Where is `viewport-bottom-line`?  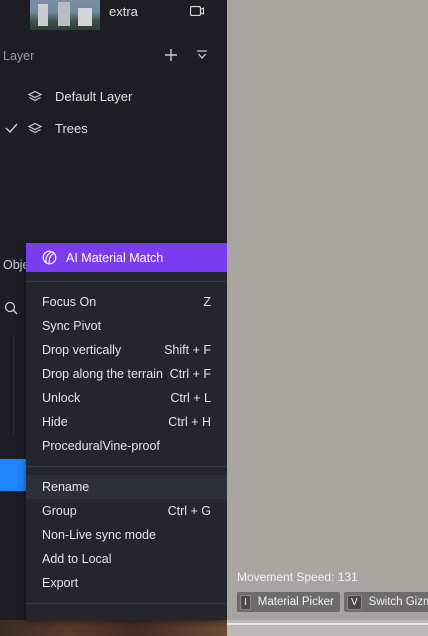 viewport-bottom-line is located at coordinates (327, 624).